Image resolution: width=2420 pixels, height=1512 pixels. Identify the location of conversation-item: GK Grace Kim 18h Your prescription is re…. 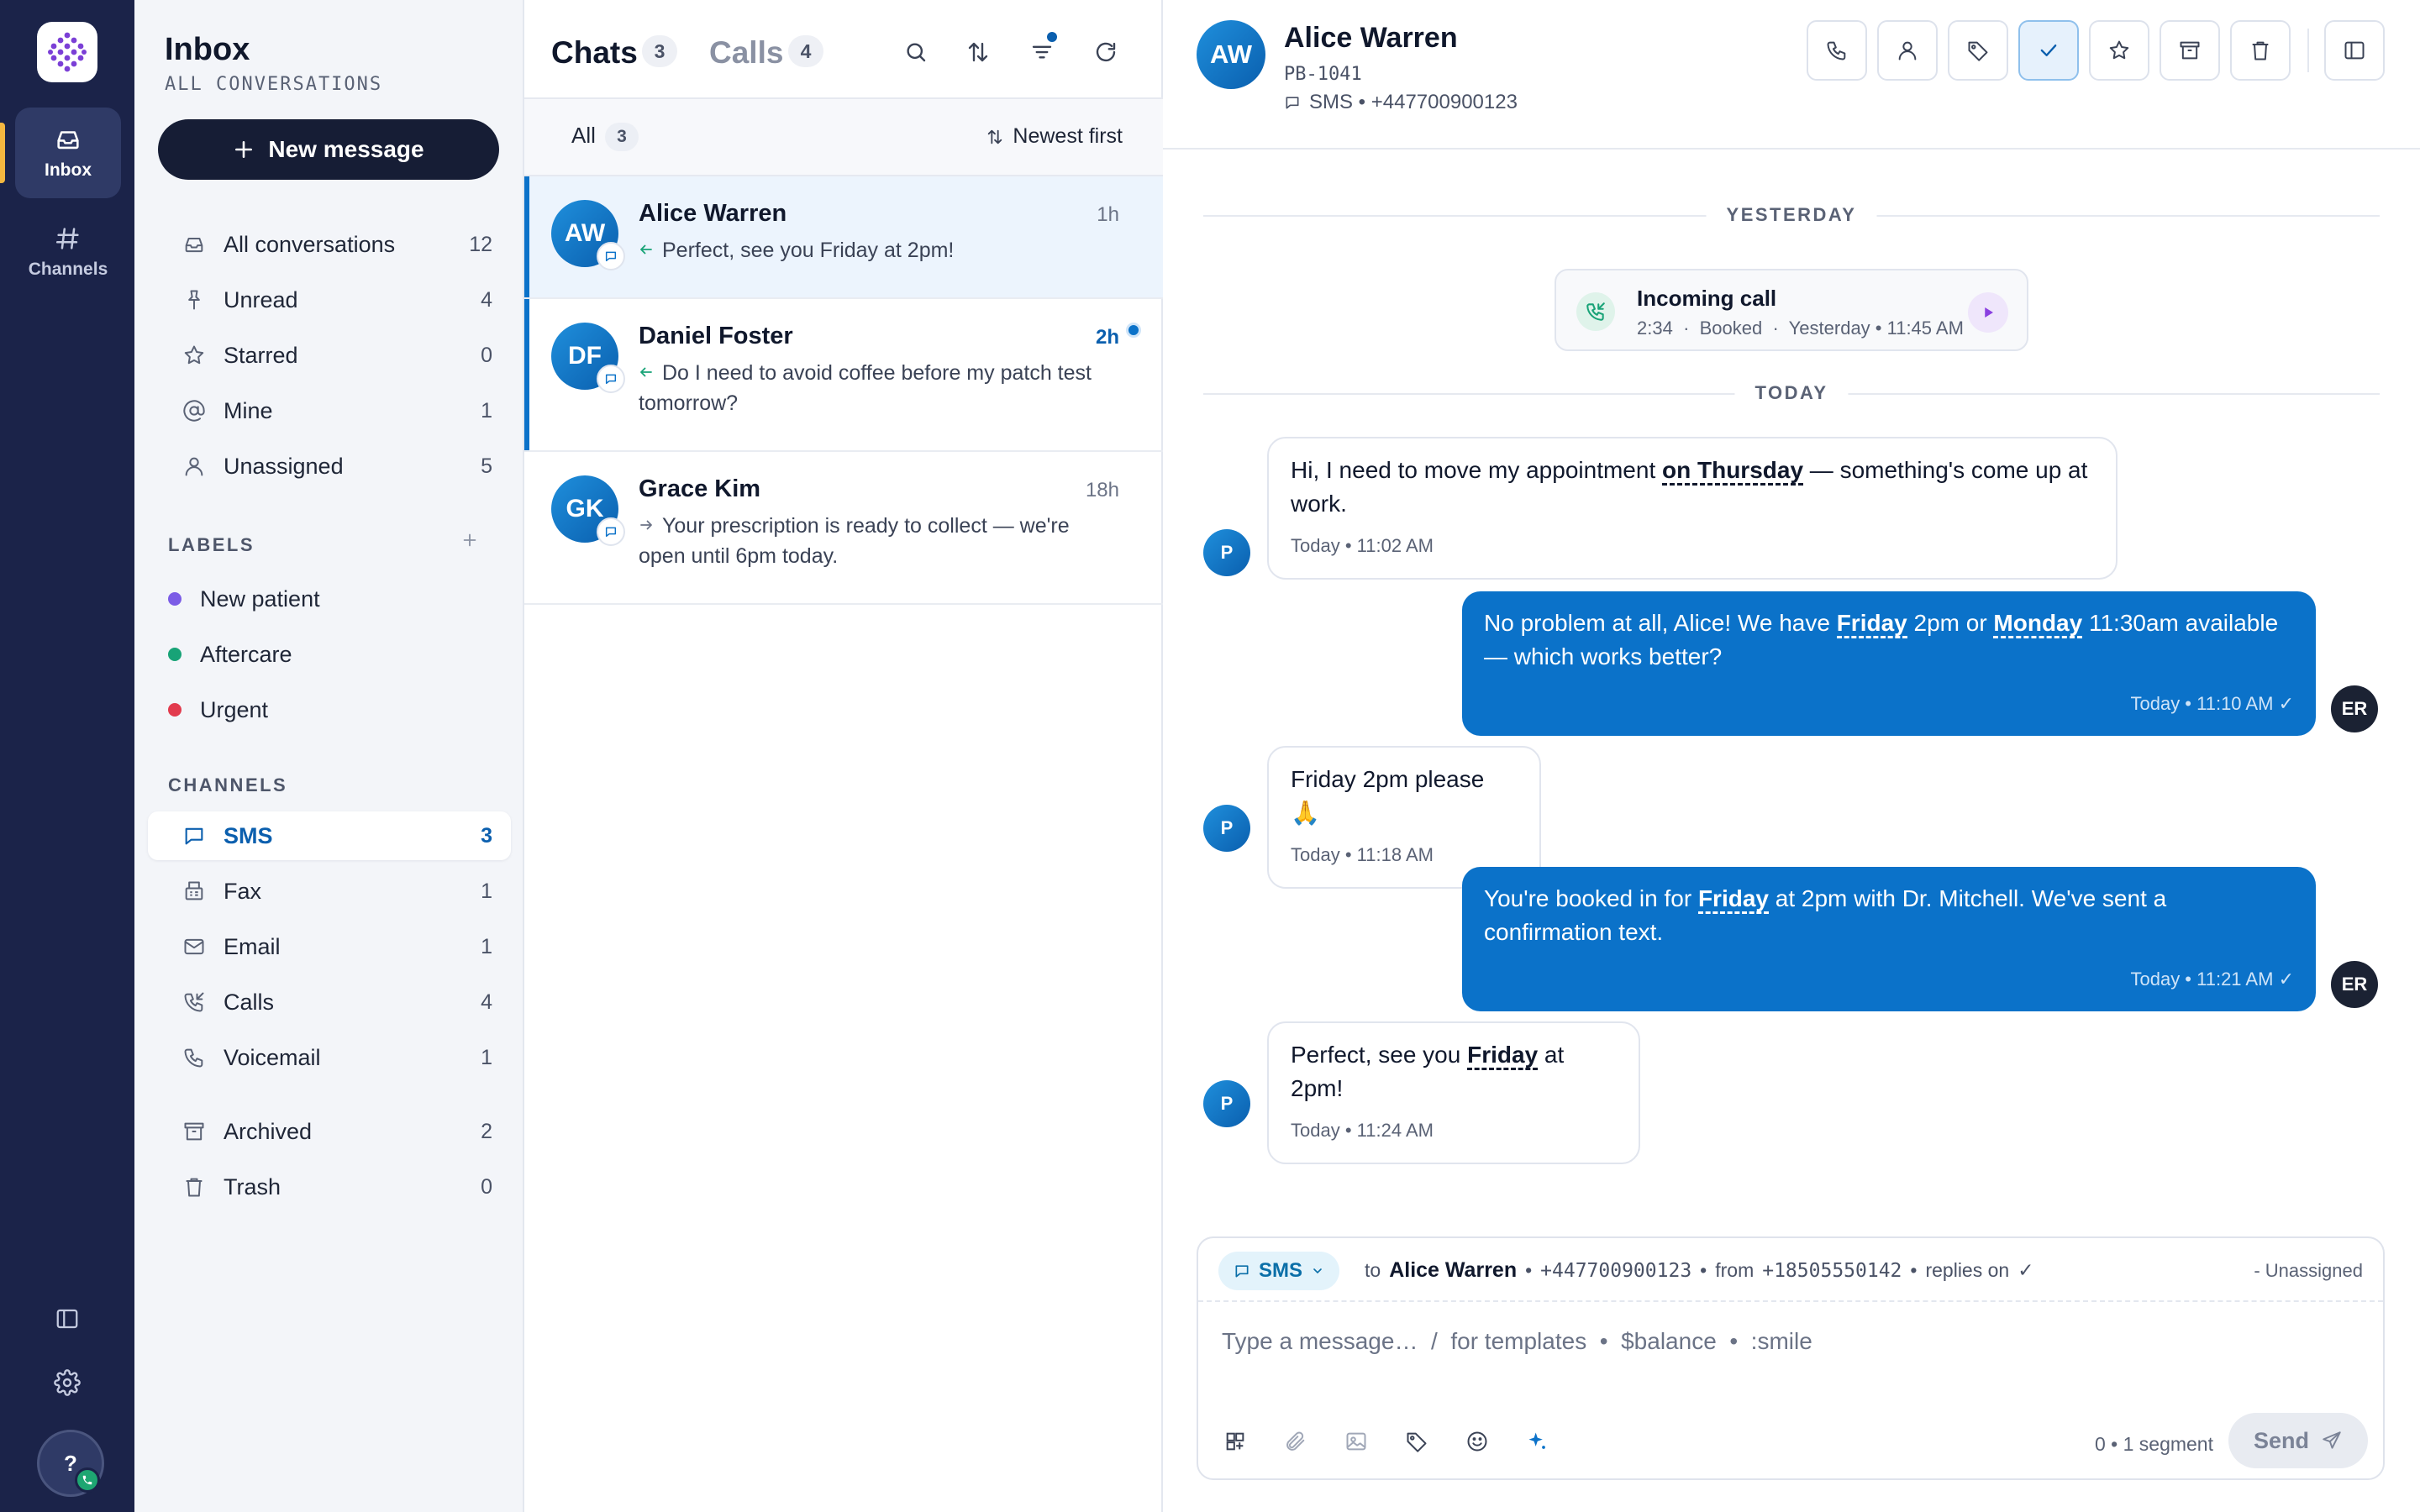
(843, 528).